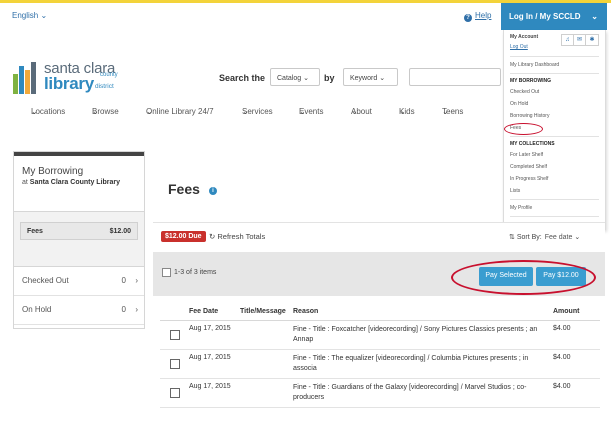  What do you see at coordinates (79, 231) in the screenshot?
I see `sidebar-item-fees: Fees $12.00` at bounding box center [79, 231].